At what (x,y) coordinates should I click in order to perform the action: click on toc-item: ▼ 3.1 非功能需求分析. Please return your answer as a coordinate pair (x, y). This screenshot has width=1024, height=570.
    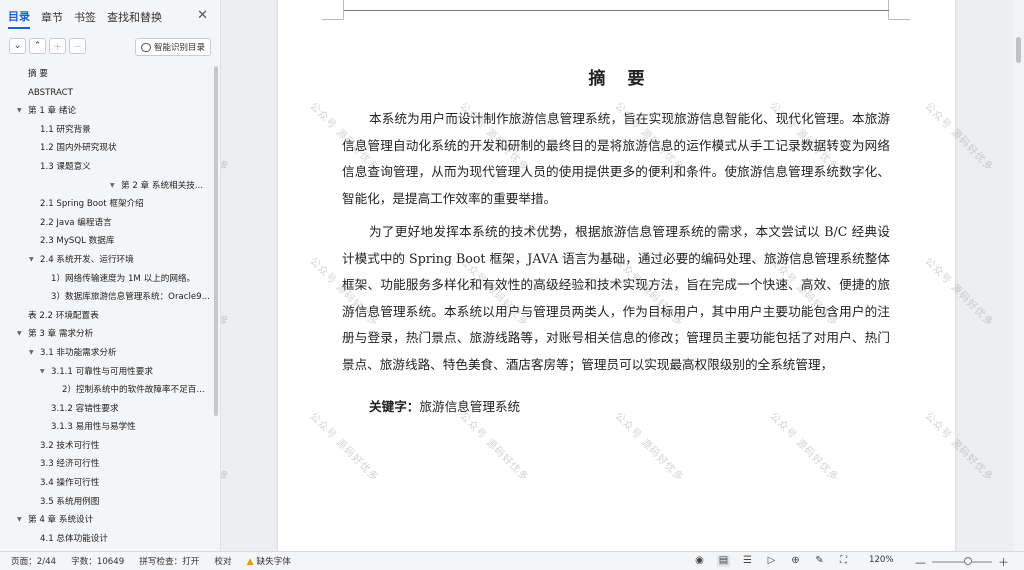
    Looking at the image, I should click on (107, 353).